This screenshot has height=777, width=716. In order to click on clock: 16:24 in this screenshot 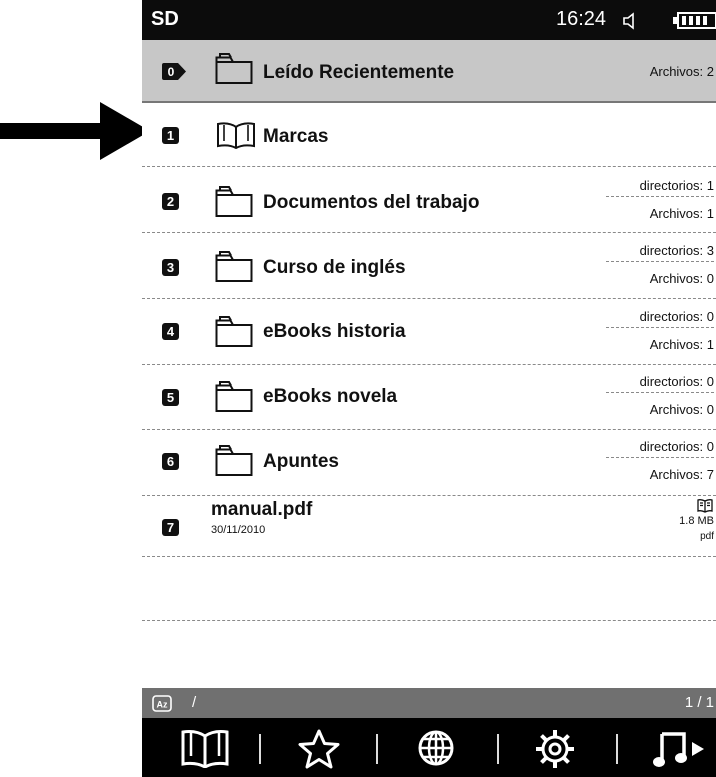, I will do `click(581, 19)`.